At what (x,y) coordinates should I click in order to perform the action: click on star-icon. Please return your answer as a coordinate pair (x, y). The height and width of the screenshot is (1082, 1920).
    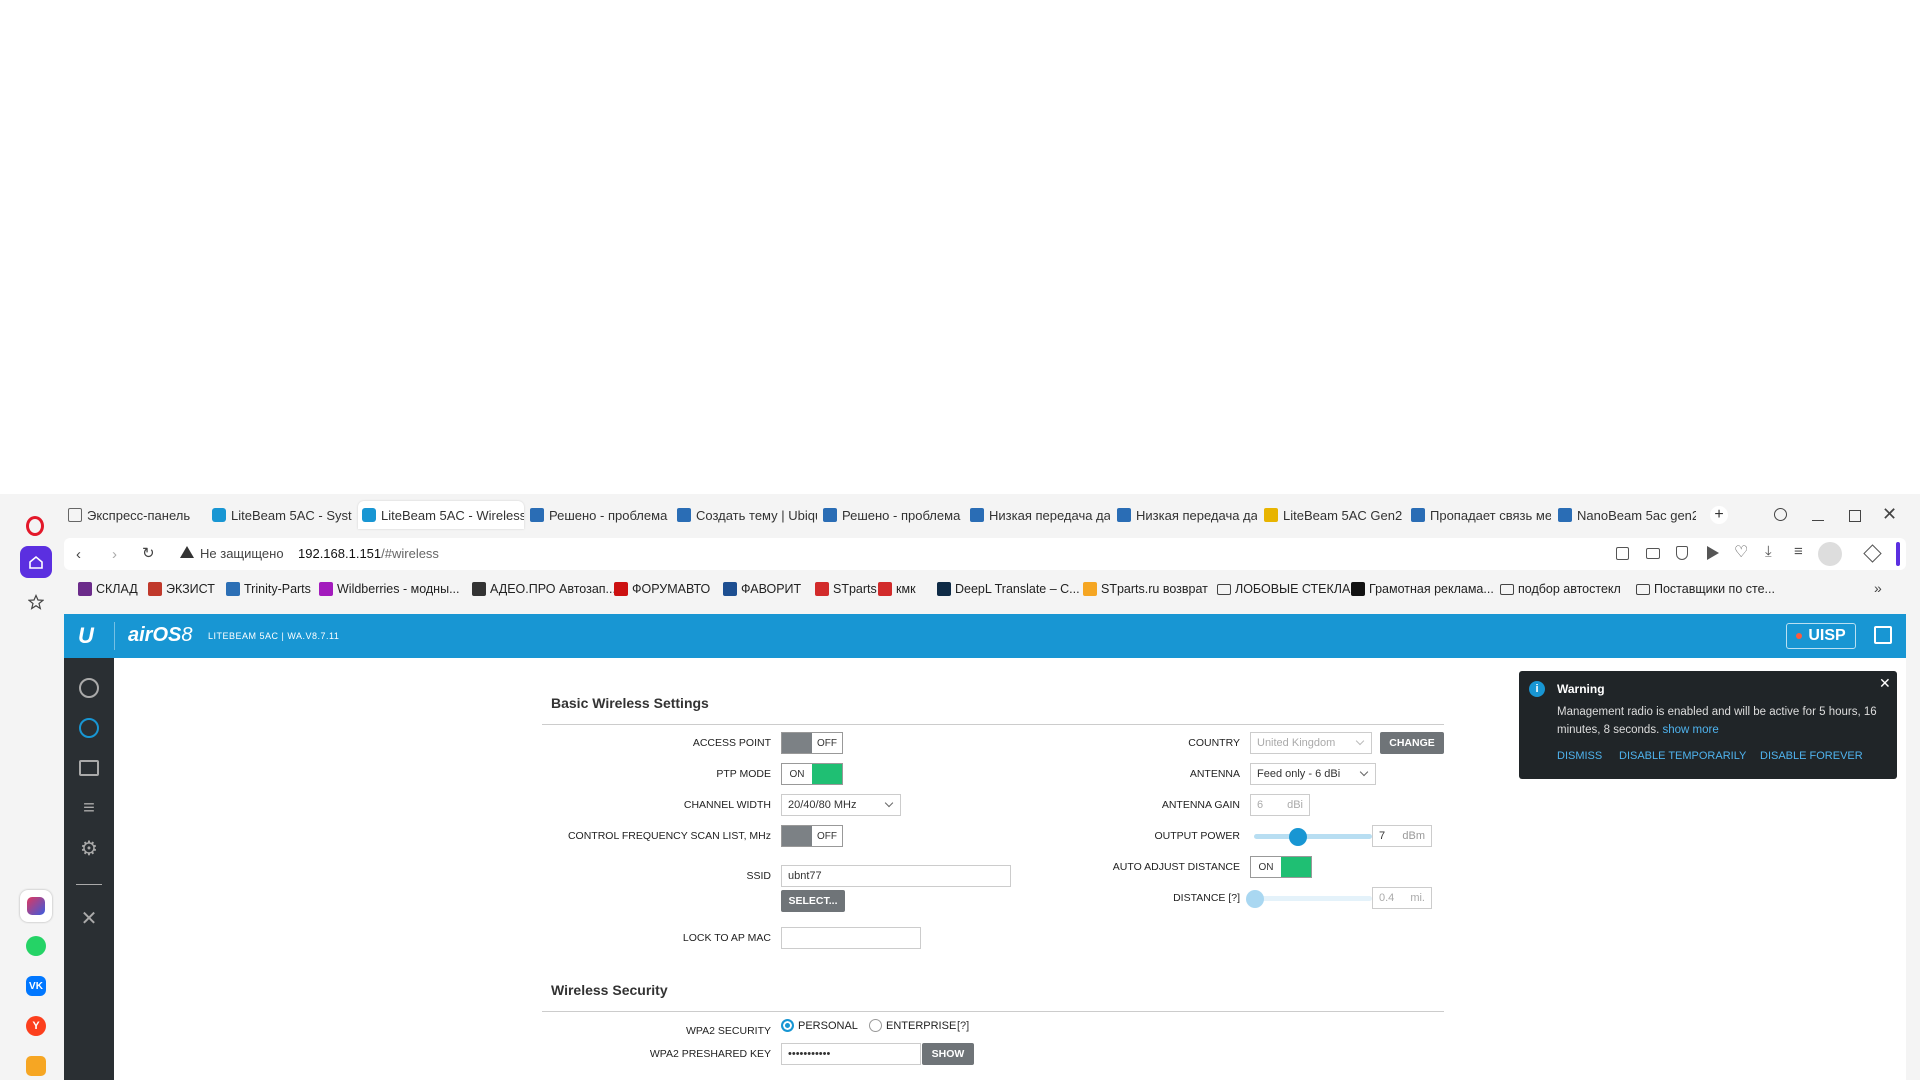
    Looking at the image, I should click on (36, 602).